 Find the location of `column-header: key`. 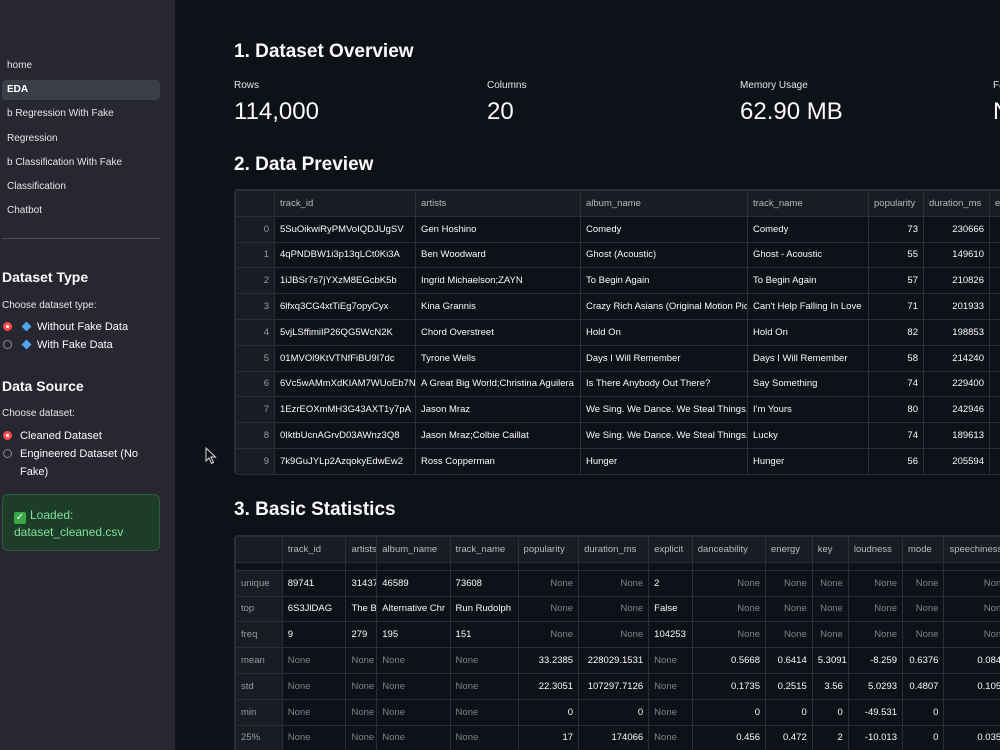

column-header: key is located at coordinates (830, 549).